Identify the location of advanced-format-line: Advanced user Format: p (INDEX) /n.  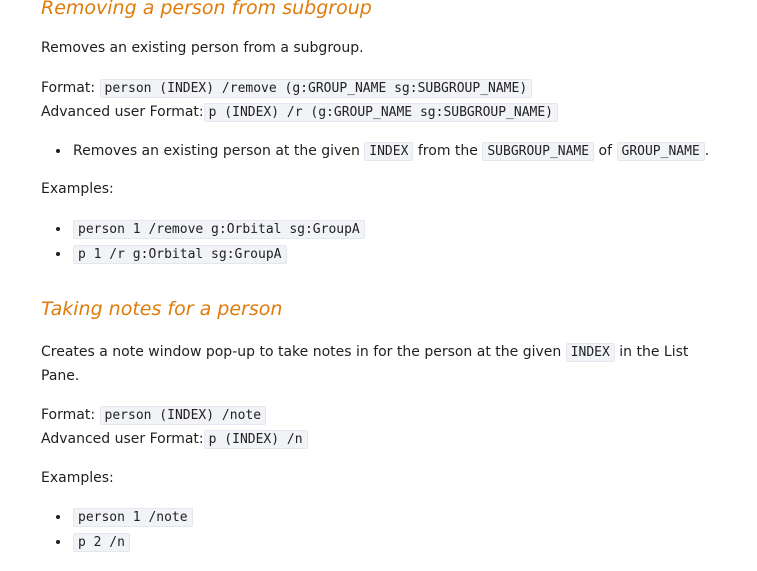
(174, 439).